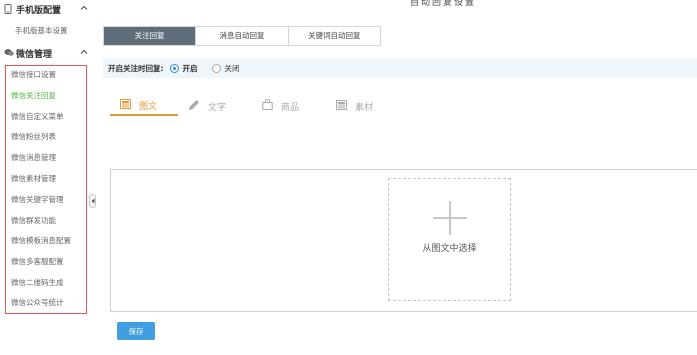 Image resolution: width=697 pixels, height=355 pixels. Describe the element at coordinates (341, 106) in the screenshot. I see `material-icon` at that location.